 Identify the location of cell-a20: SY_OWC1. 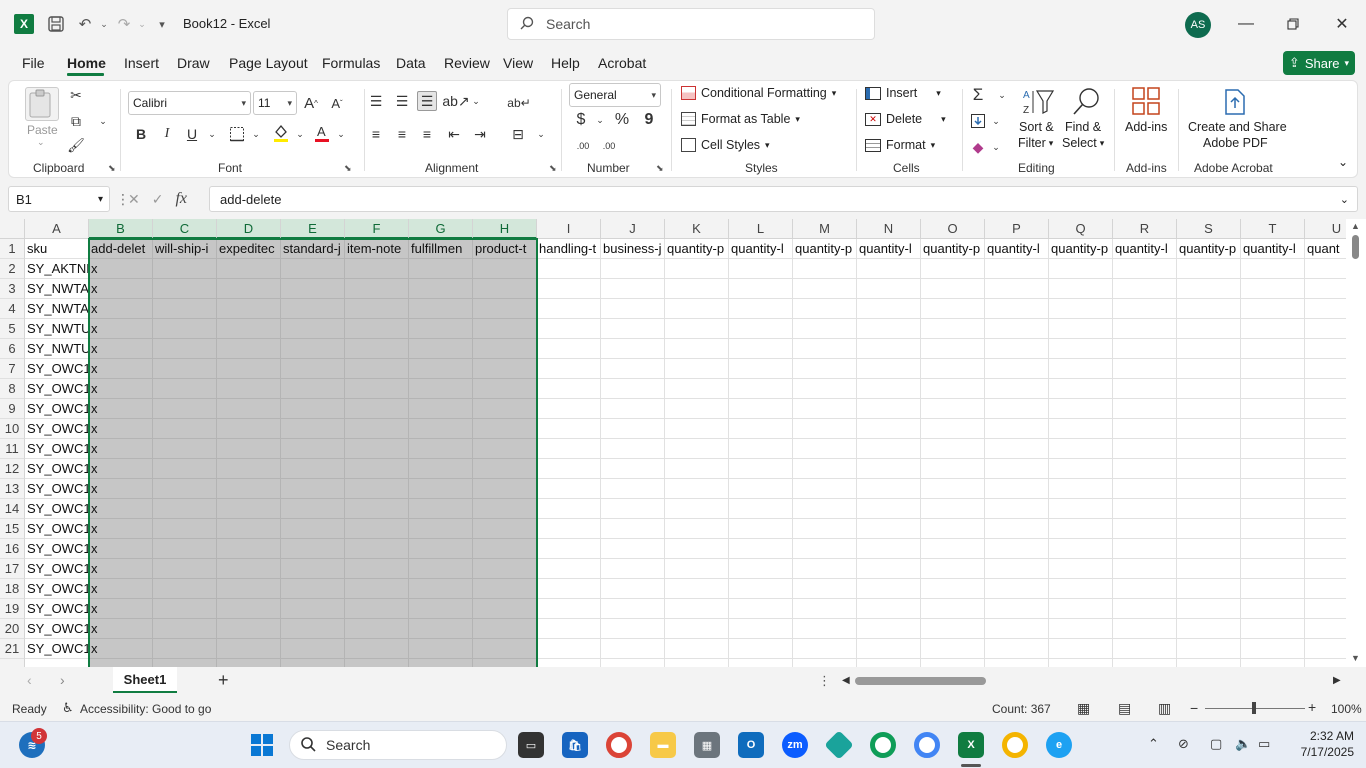
(57, 629).